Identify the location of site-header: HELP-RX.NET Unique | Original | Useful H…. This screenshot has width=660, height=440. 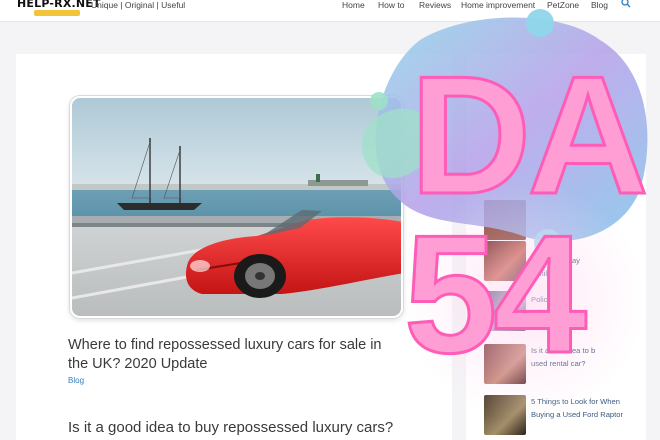
(330, 11).